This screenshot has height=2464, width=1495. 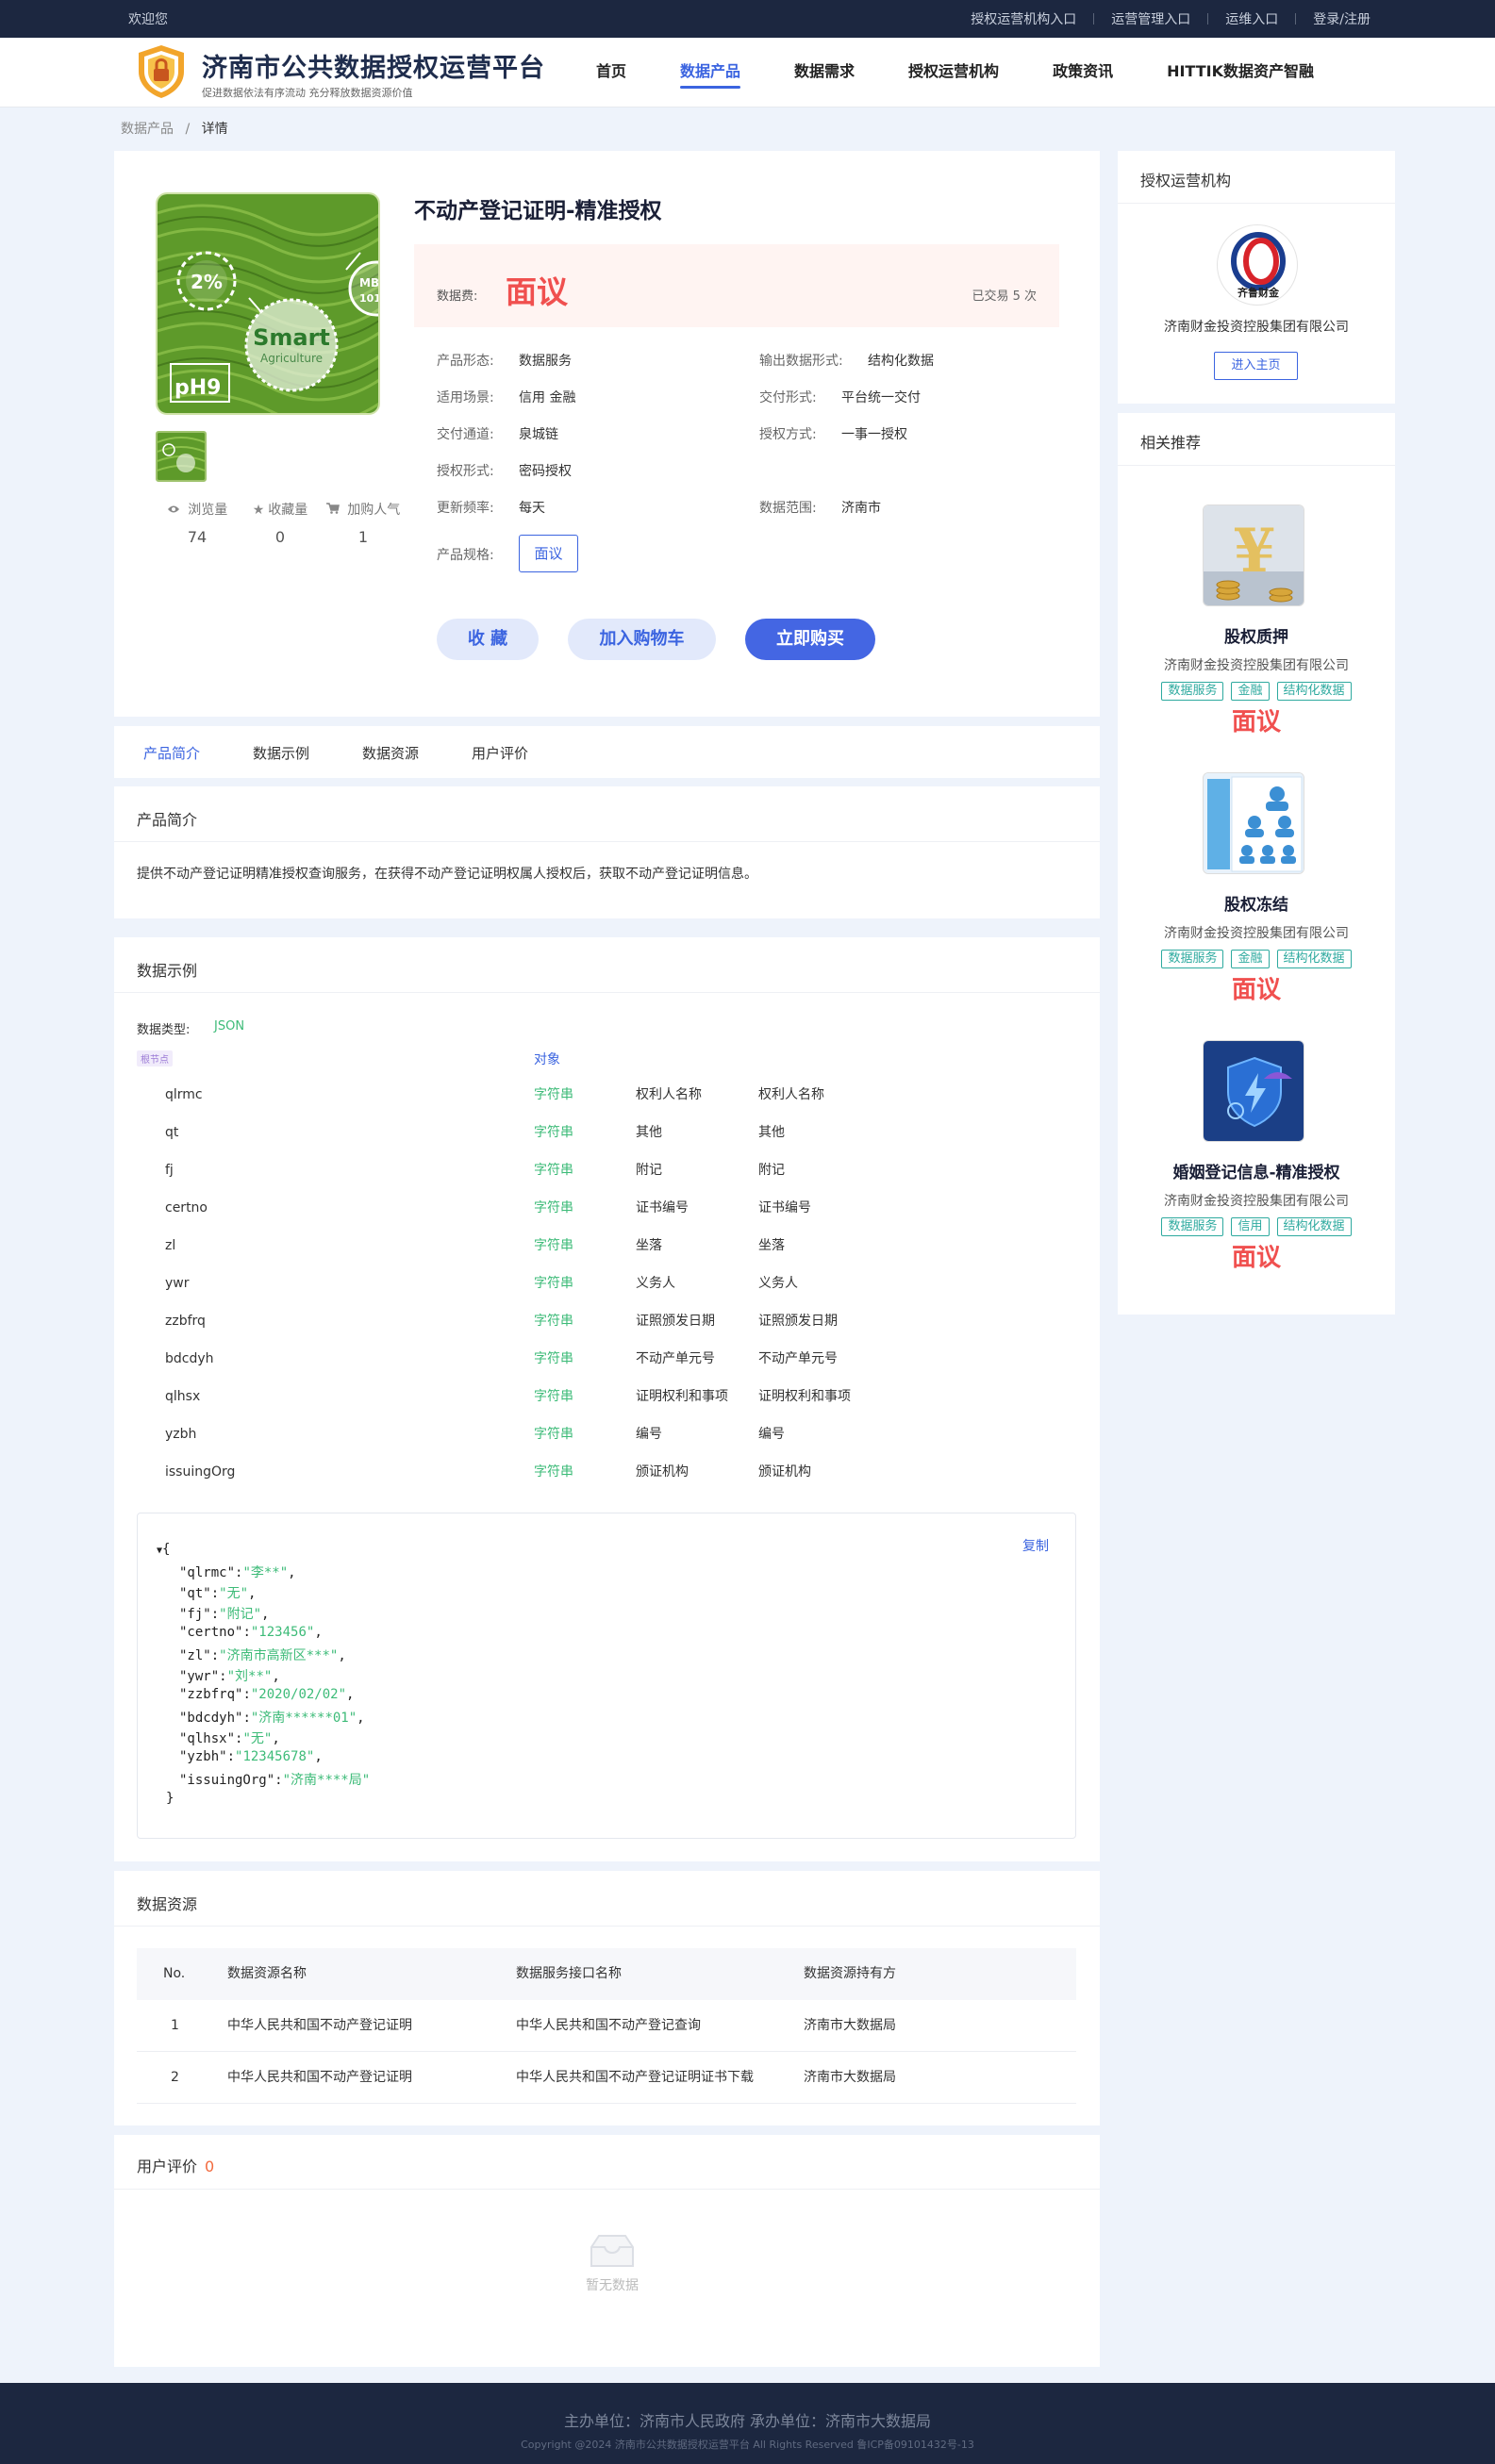 I want to click on eye-icon, so click(x=175, y=510).